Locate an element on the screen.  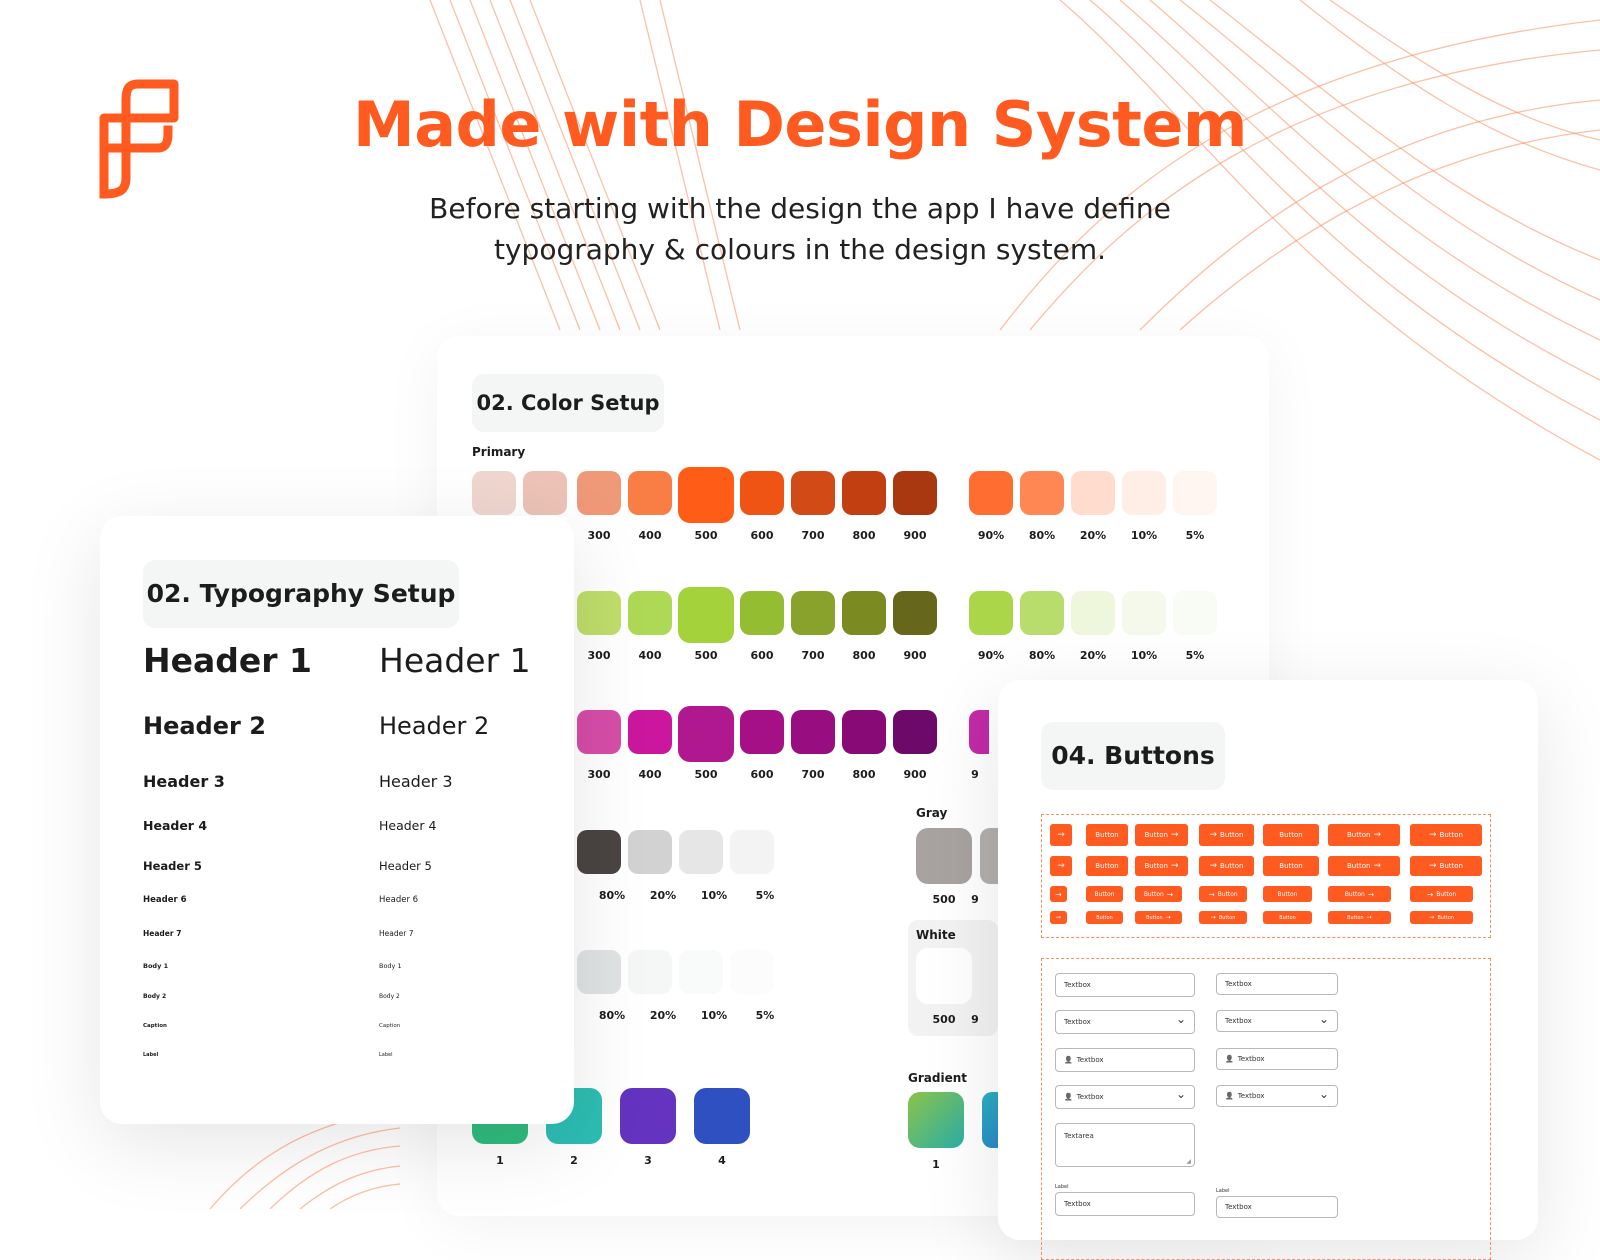
magenta-shade-label: 300 is located at coordinates (599, 774).